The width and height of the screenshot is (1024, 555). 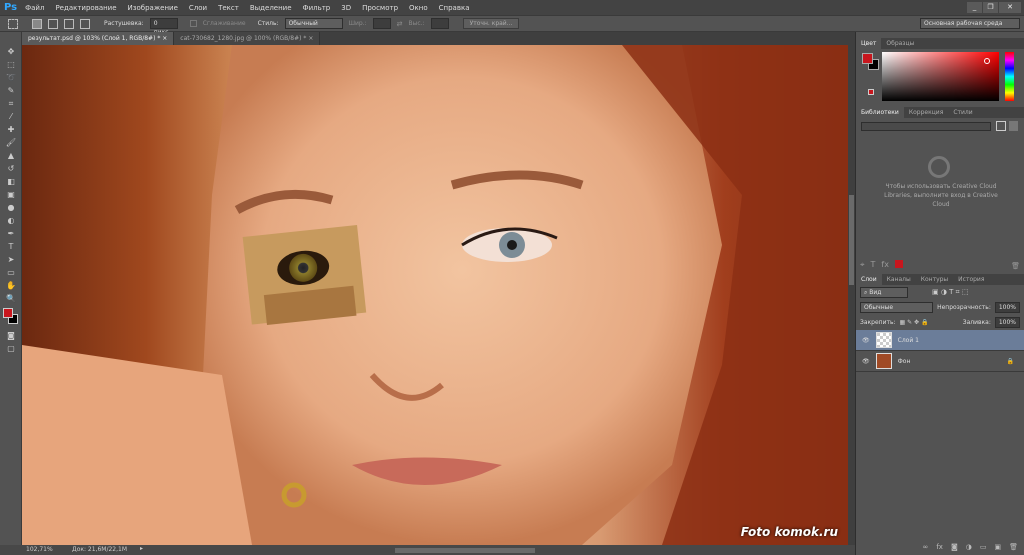 I want to click on path-select-icon: ➤, so click(x=11, y=259).